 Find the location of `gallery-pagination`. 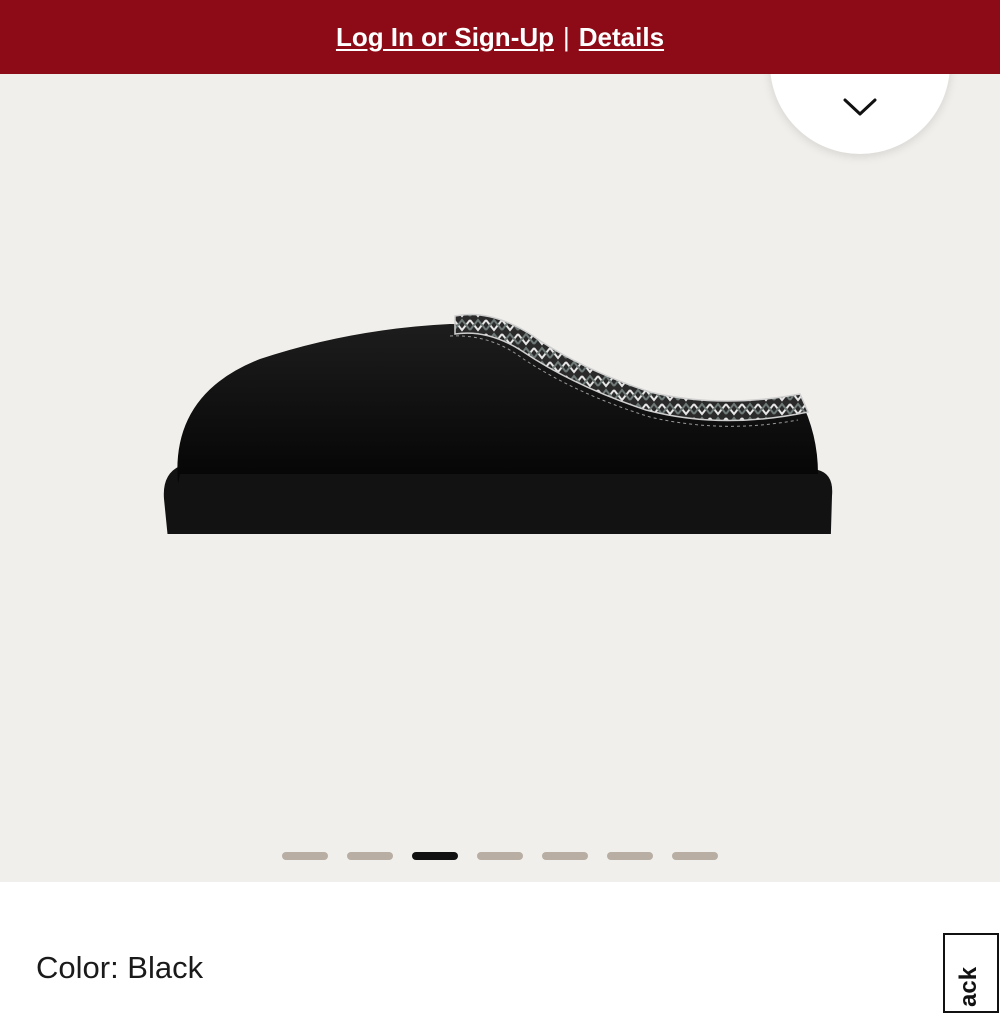

gallery-pagination is located at coordinates (500, 856).